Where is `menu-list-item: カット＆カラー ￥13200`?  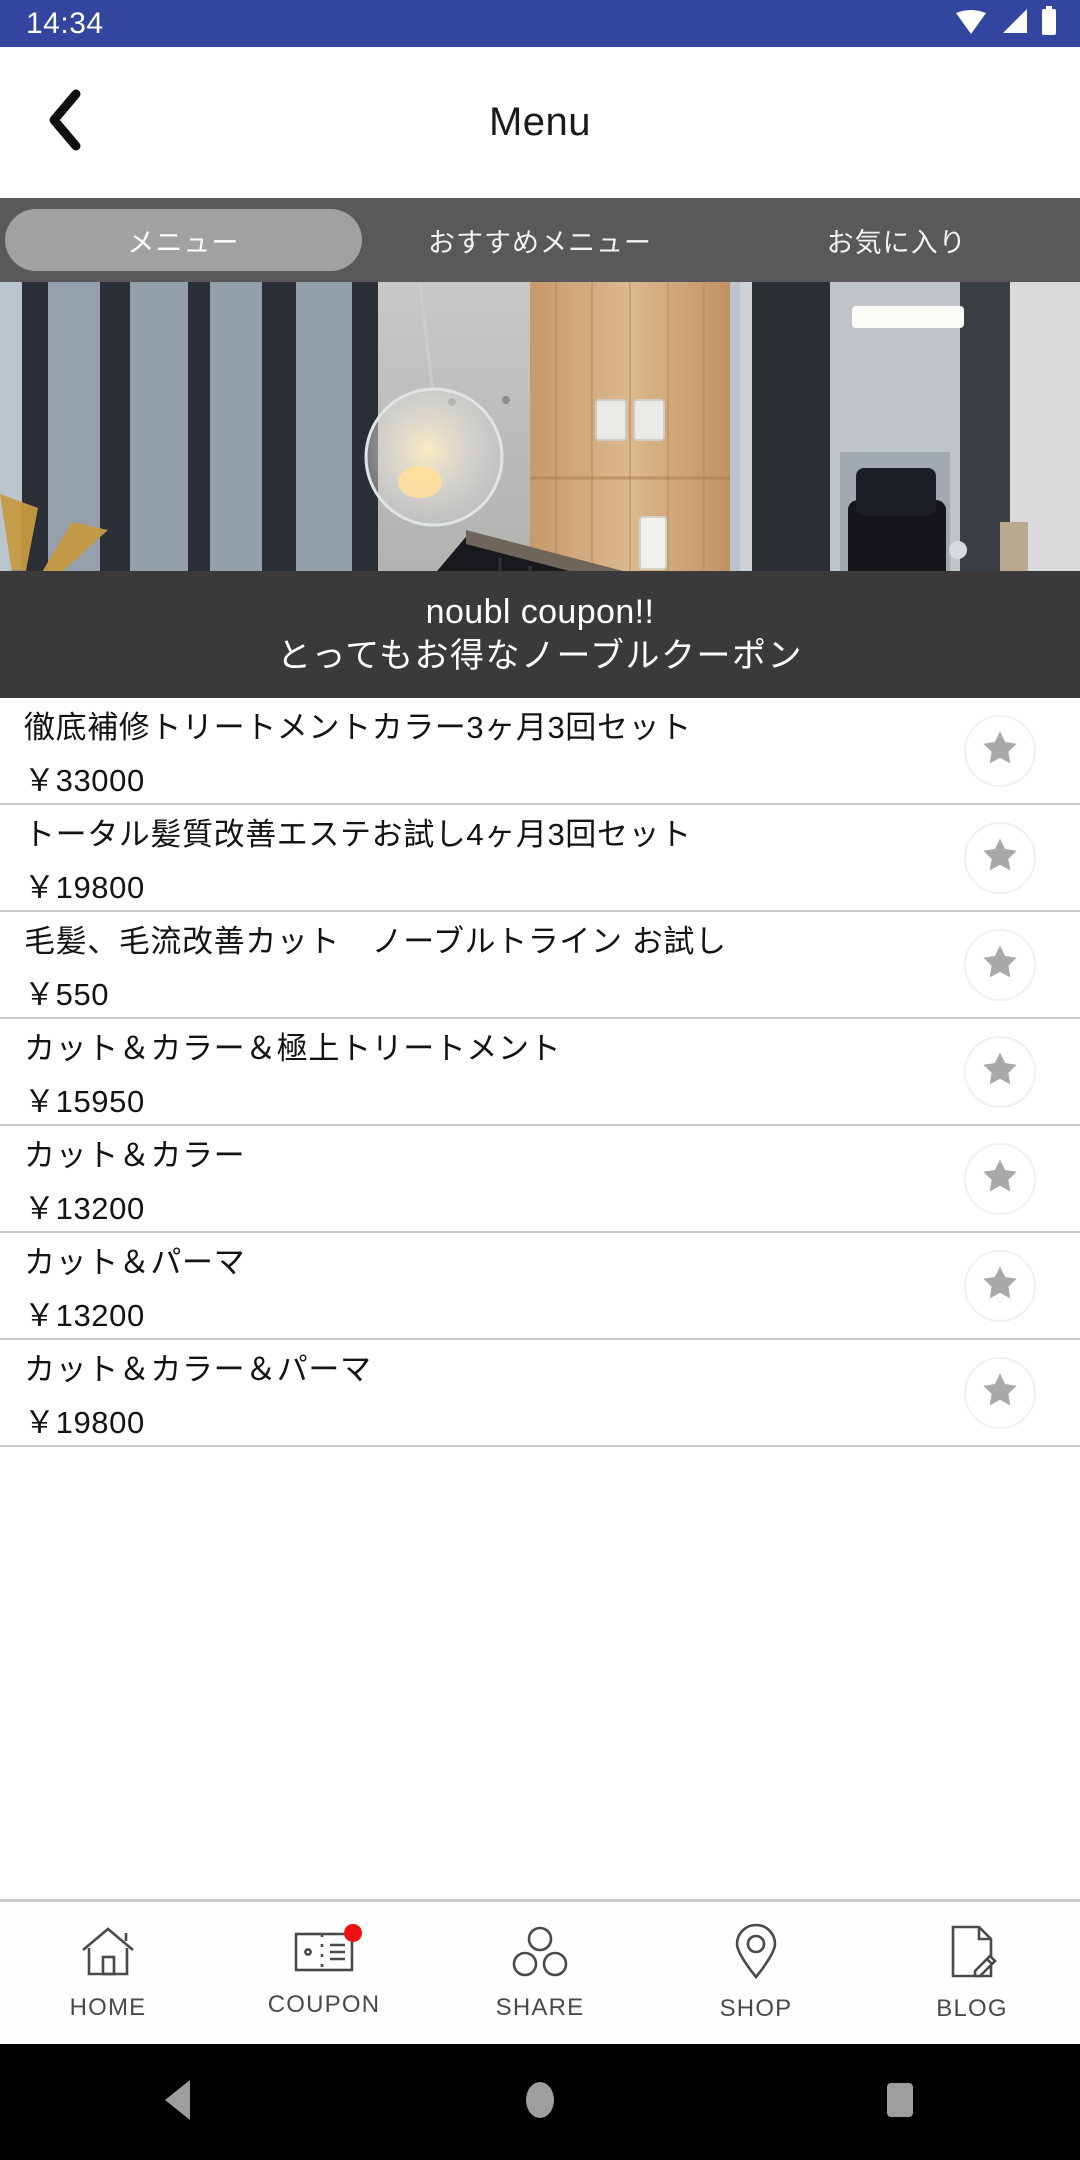 menu-list-item: カット＆カラー ￥13200 is located at coordinates (540, 1179).